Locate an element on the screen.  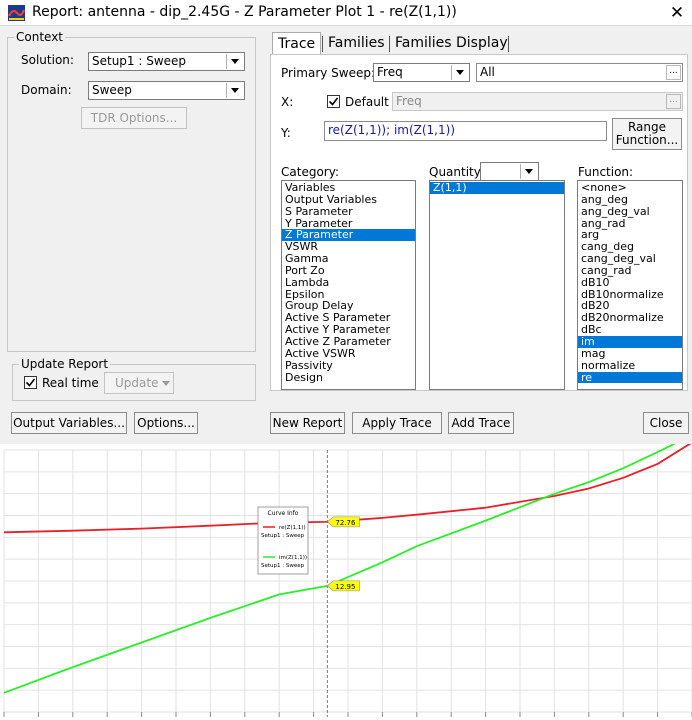
function-item: re is located at coordinates (630, 377).